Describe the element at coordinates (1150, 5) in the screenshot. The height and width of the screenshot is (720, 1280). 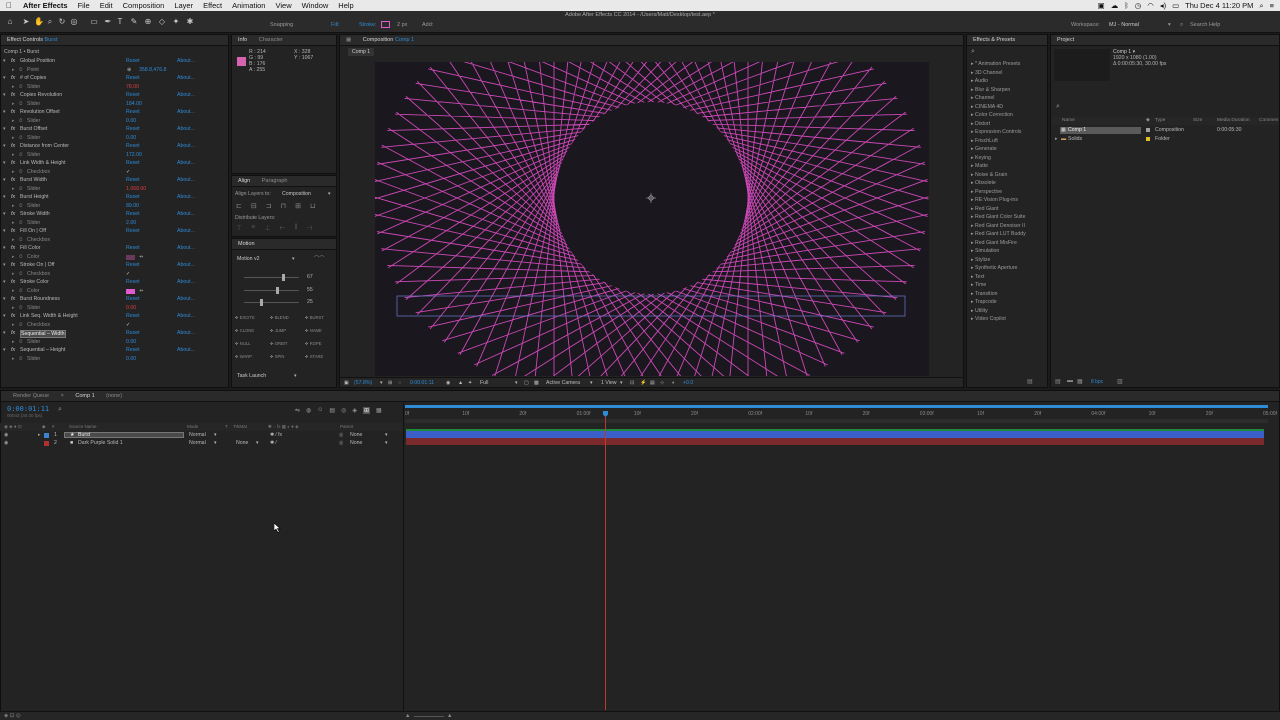
I see `wifi-icon: ◠` at that location.